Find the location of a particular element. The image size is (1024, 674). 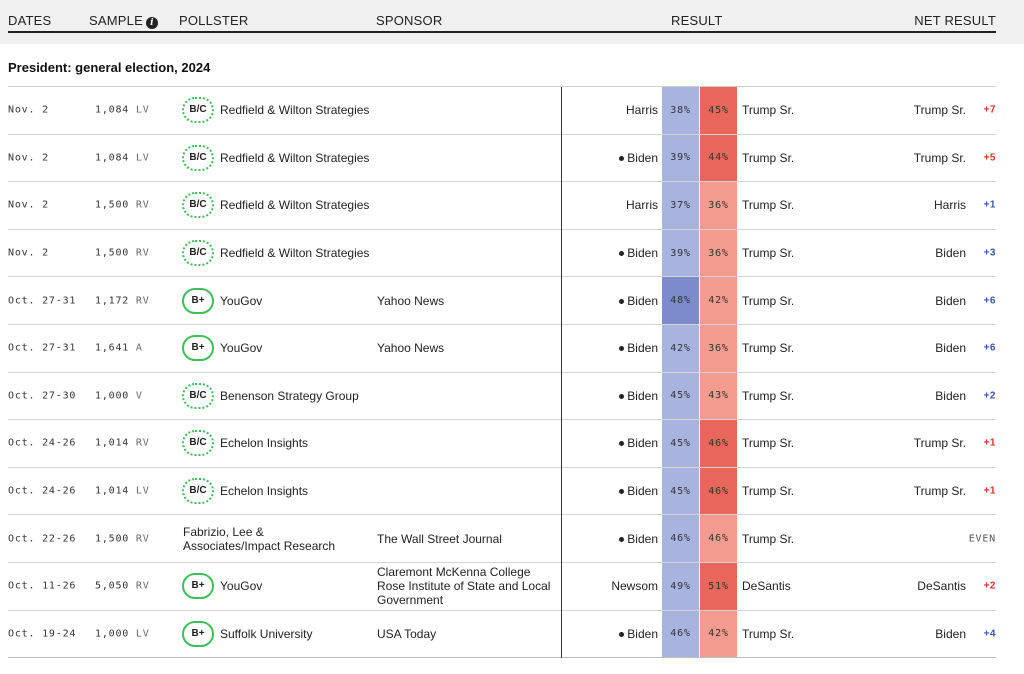

candidate-rep-name: DeSantis is located at coordinates (766, 586).